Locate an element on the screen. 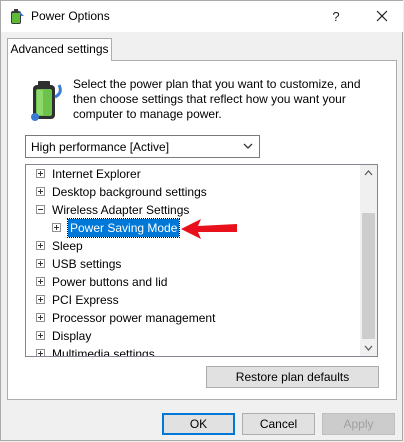  power-options-app-icon is located at coordinates (17, 16).